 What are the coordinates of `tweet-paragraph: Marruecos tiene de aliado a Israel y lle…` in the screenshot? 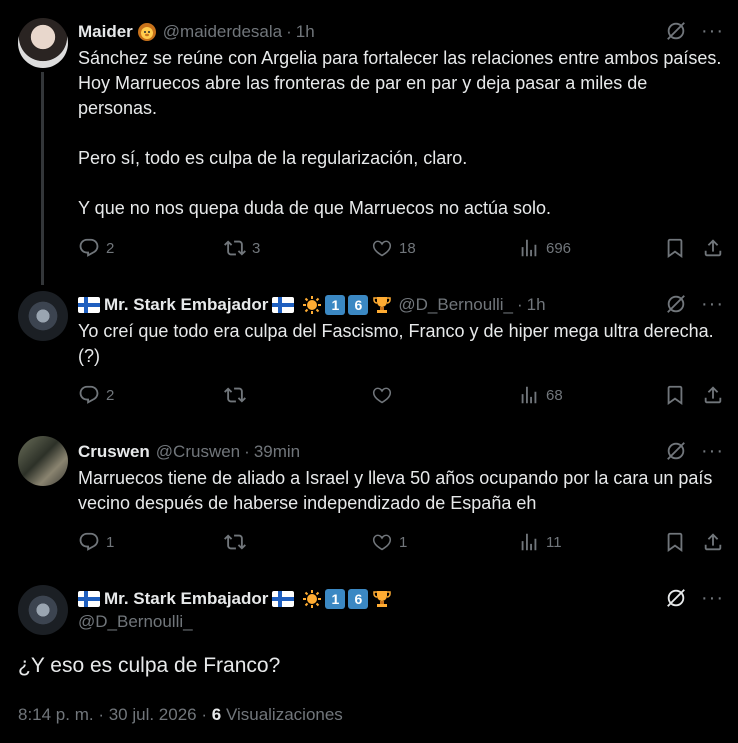 It's located at (395, 490).